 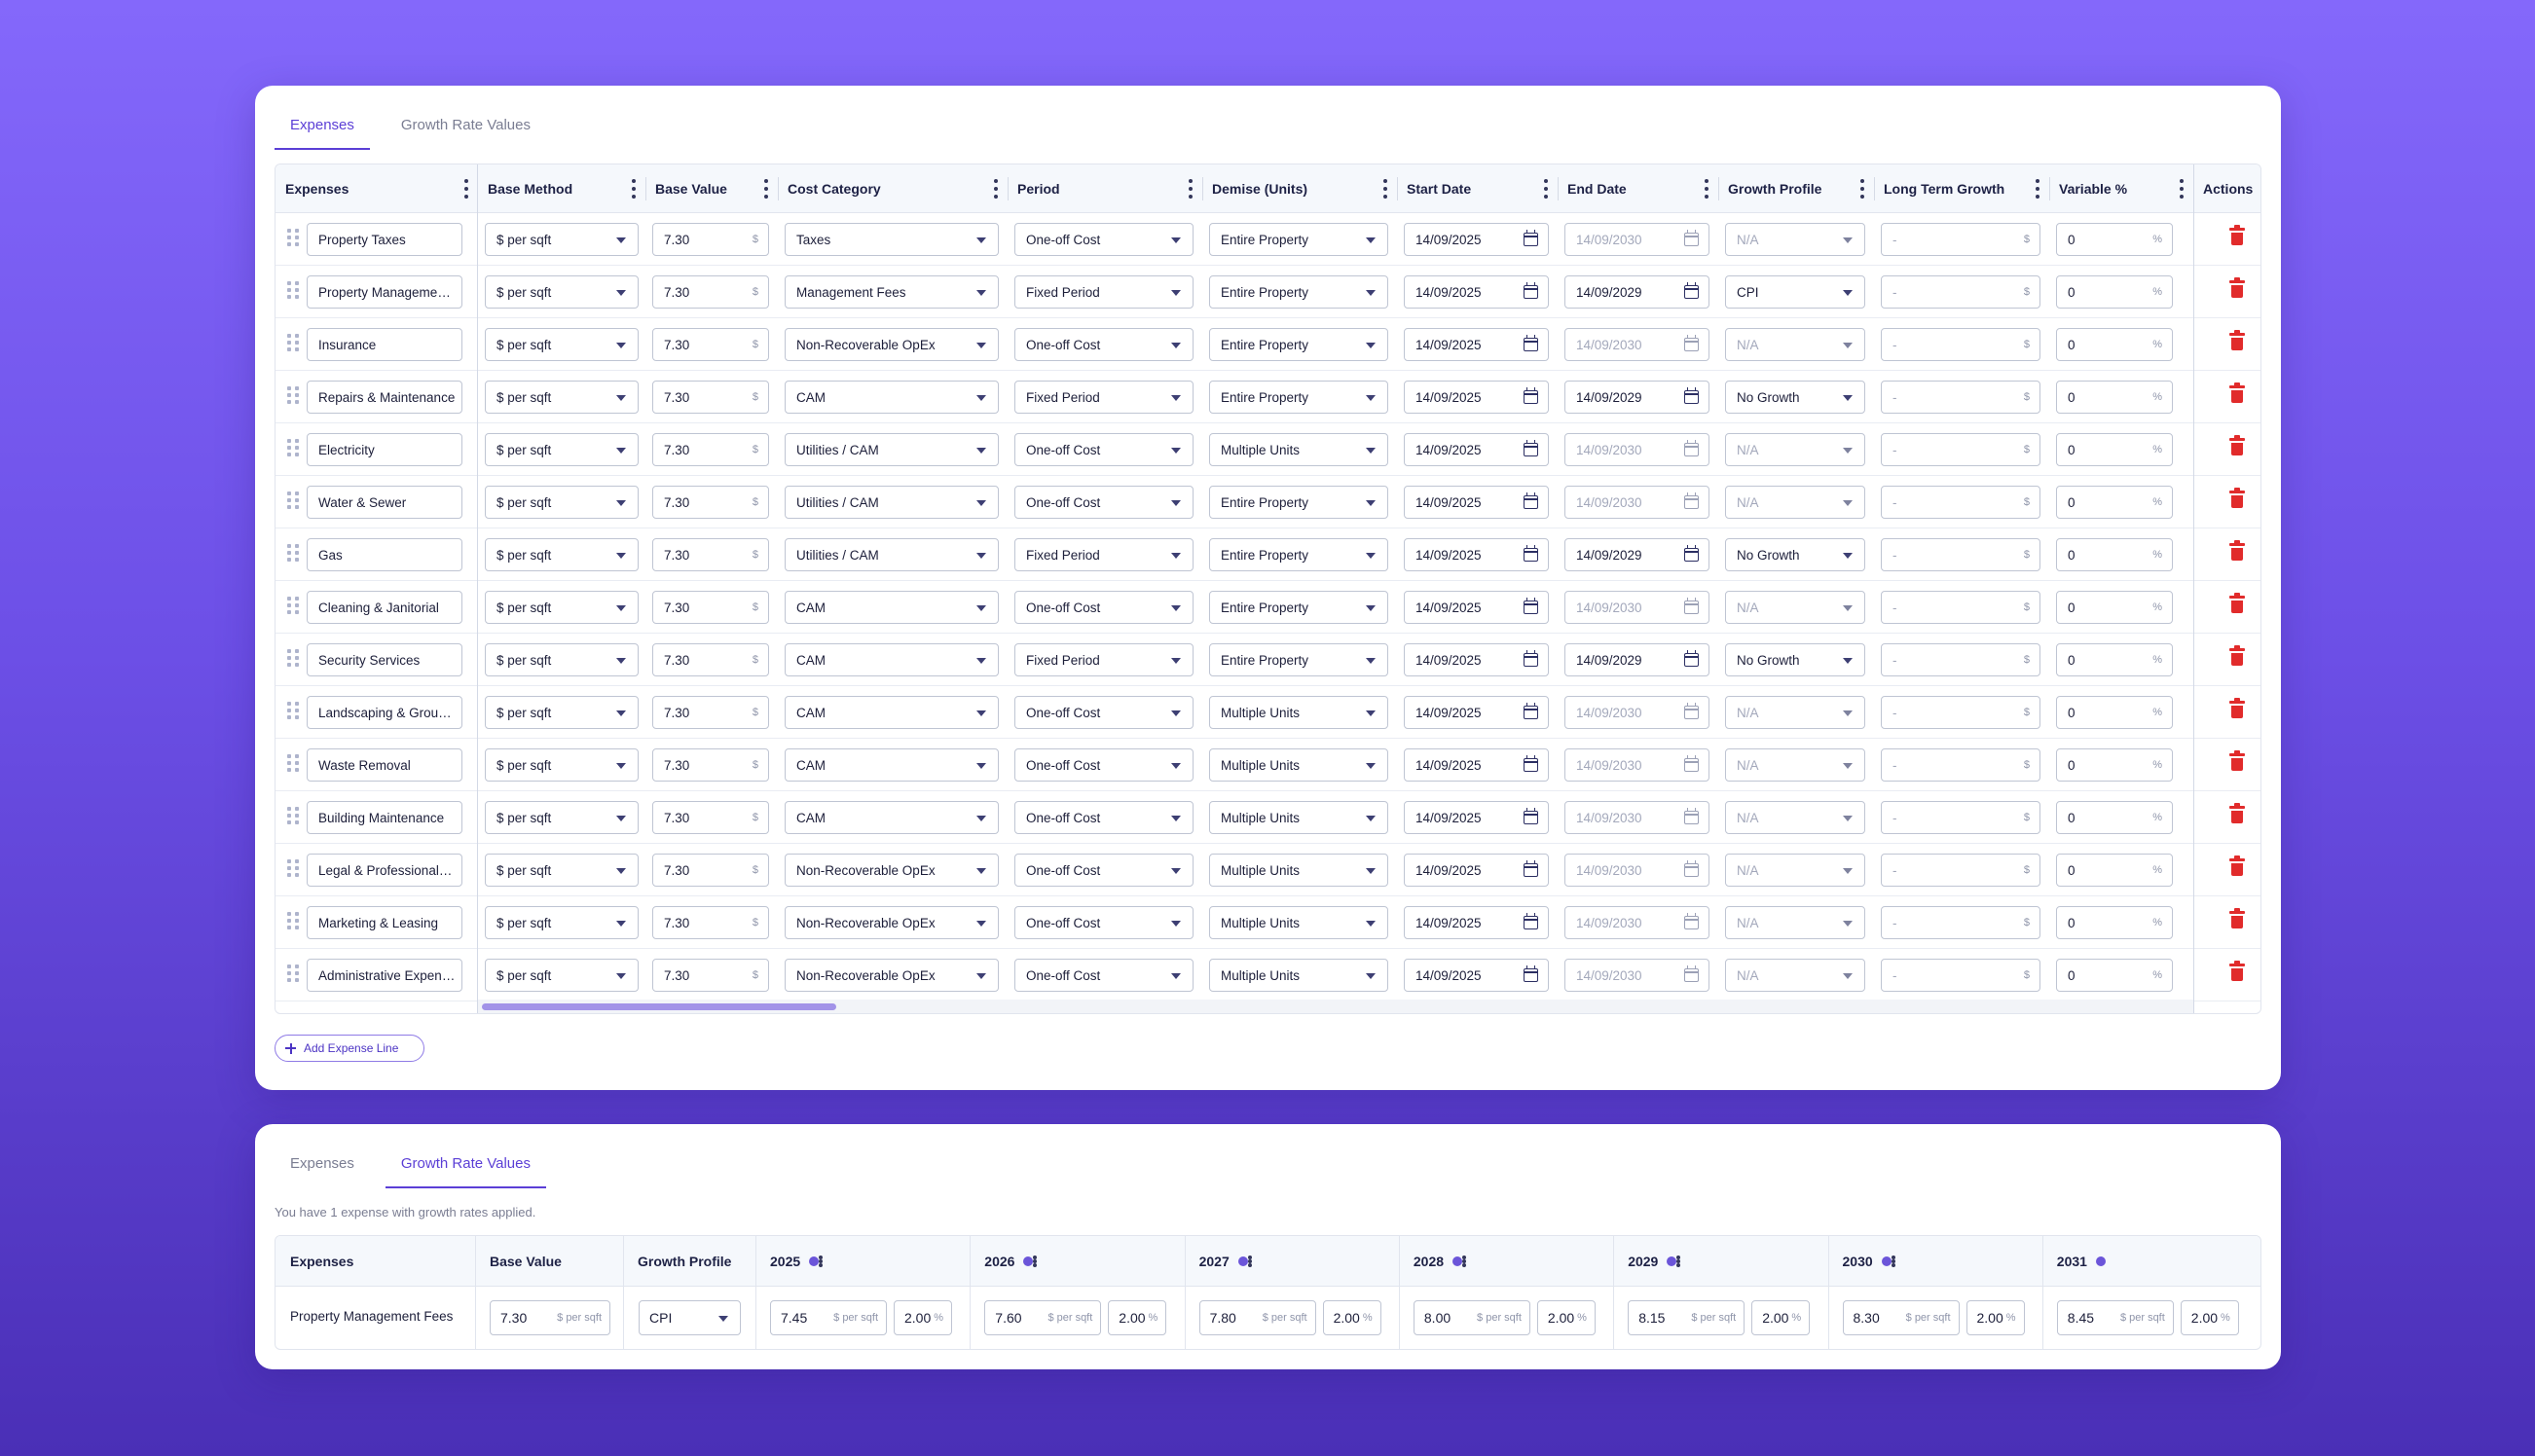 I want to click on growth-header-year: 2027, so click(x=1292, y=1261).